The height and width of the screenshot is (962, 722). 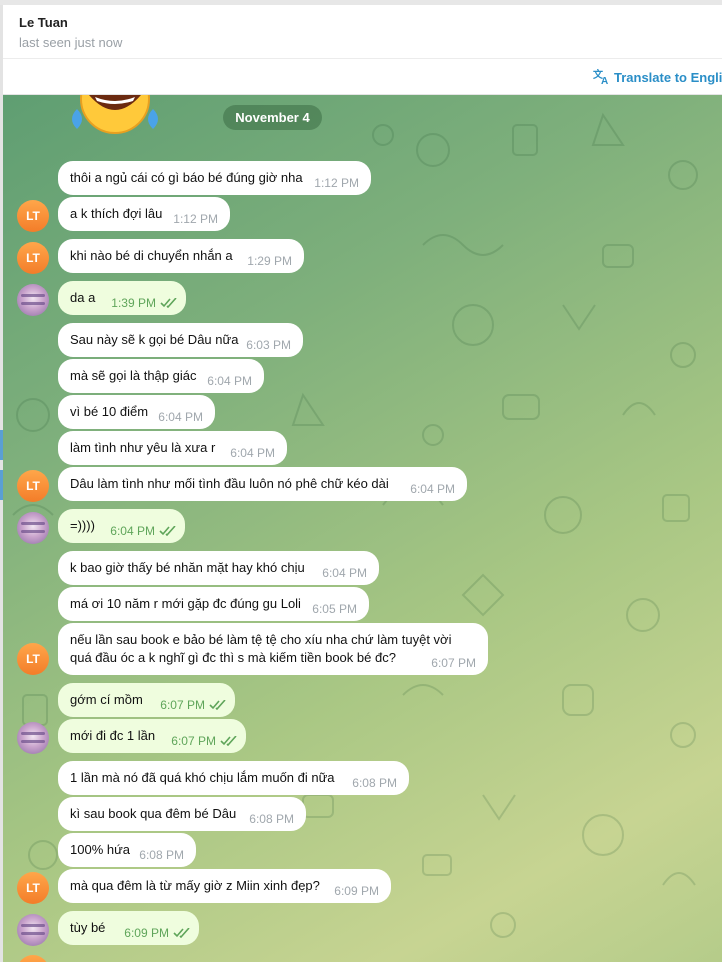 I want to click on message-text: thôi a ngủ cái có gì báo bé đúng giờ nha, so click(x=186, y=177).